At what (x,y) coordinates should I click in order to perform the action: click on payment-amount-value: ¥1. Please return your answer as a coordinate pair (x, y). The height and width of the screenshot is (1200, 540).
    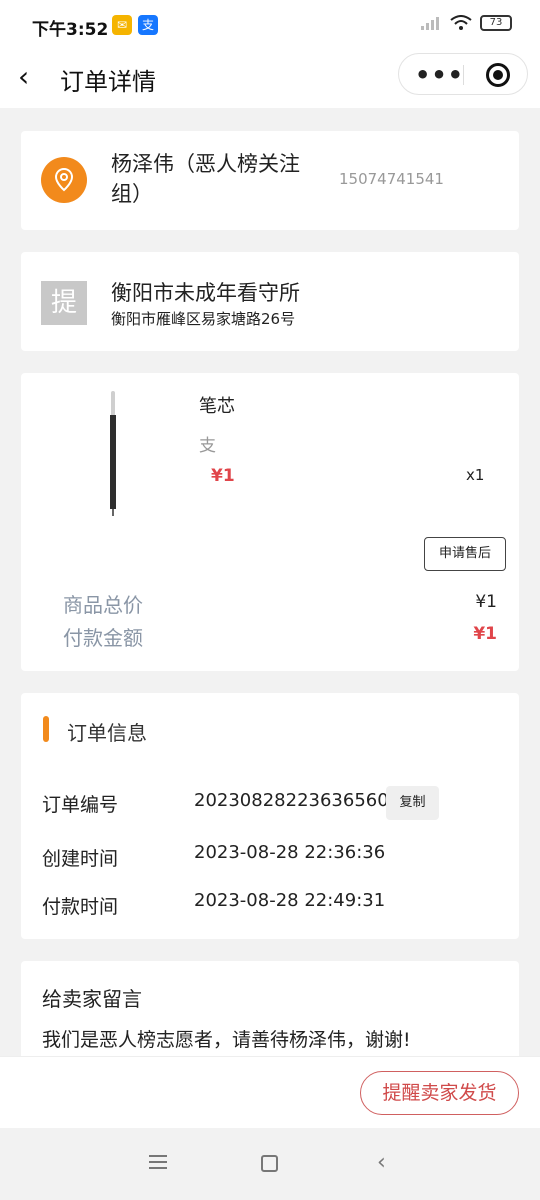
    Looking at the image, I should click on (485, 634).